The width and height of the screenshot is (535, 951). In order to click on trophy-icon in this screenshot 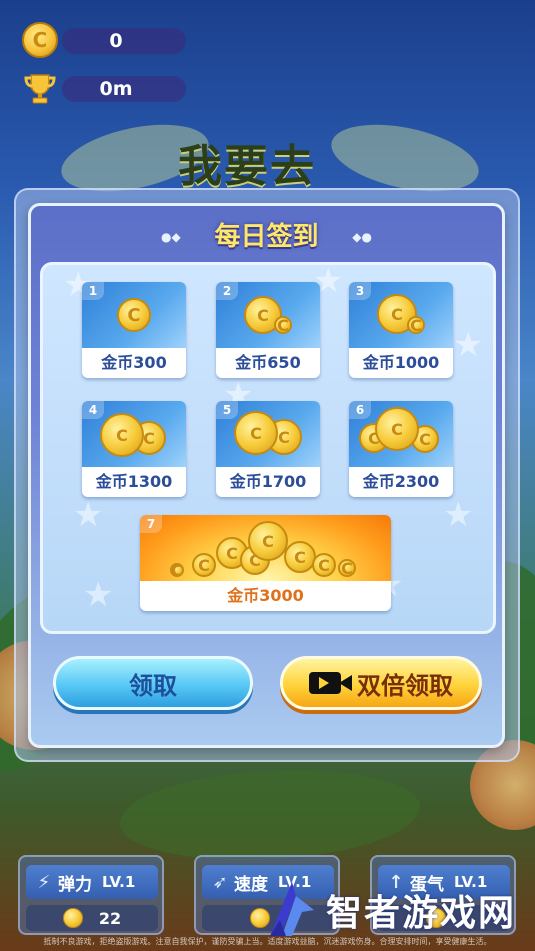, I will do `click(40, 88)`.